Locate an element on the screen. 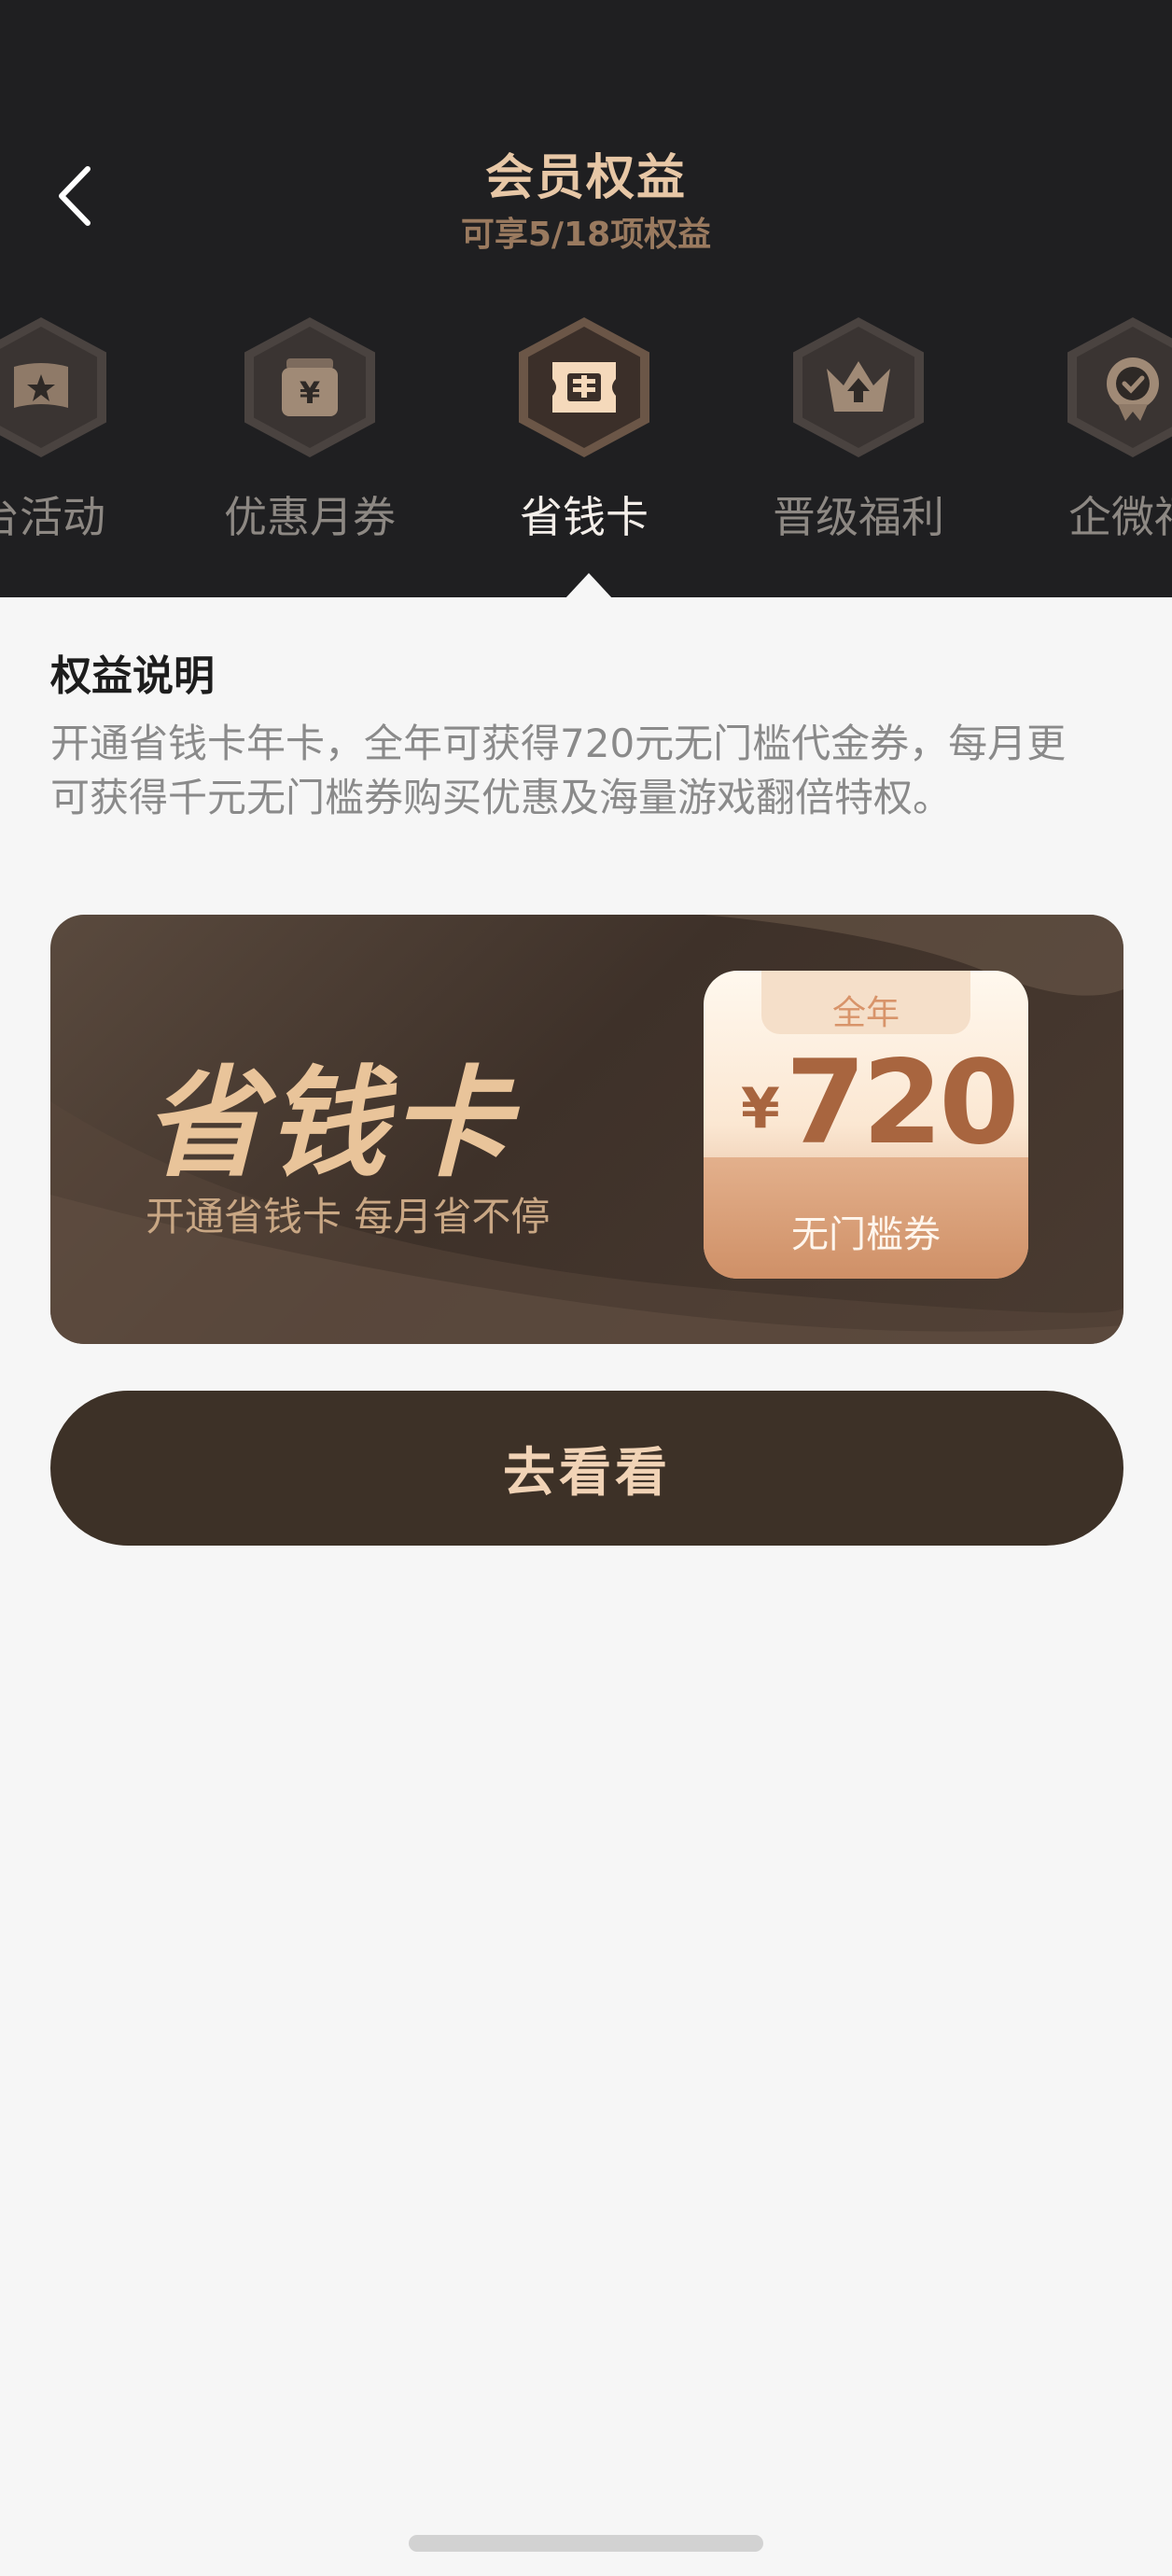 The height and width of the screenshot is (2576, 1172). tab-label: 企微福 is located at coordinates (1120, 517).